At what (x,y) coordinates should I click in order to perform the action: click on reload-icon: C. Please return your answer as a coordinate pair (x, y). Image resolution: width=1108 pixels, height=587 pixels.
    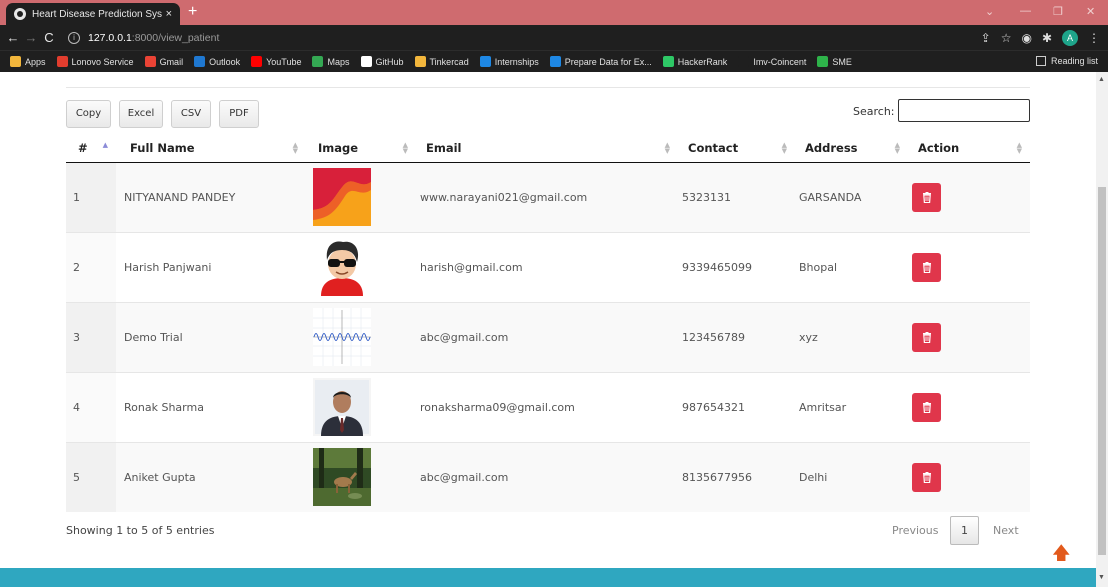
    Looking at the image, I should click on (49, 37).